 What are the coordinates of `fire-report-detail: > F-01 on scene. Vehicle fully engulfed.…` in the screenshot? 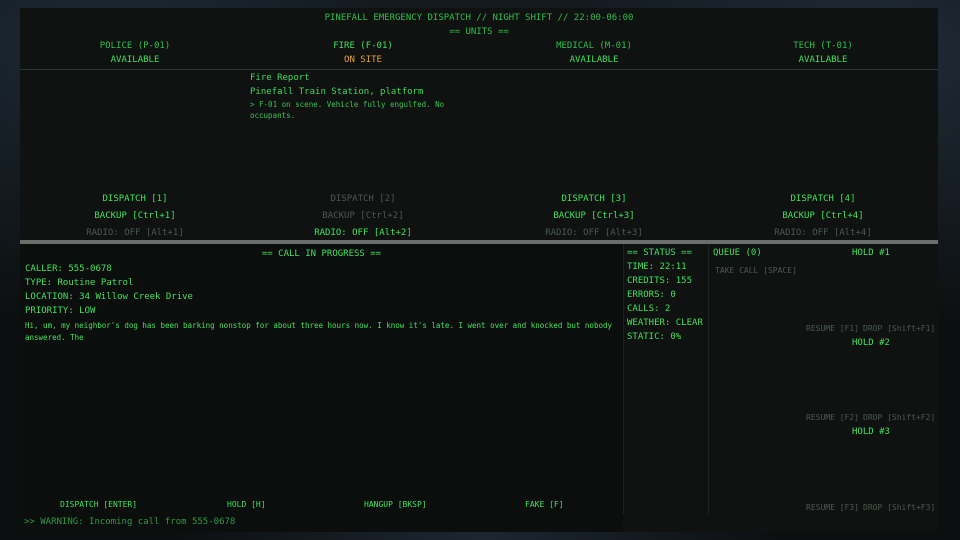 It's located at (347, 110).